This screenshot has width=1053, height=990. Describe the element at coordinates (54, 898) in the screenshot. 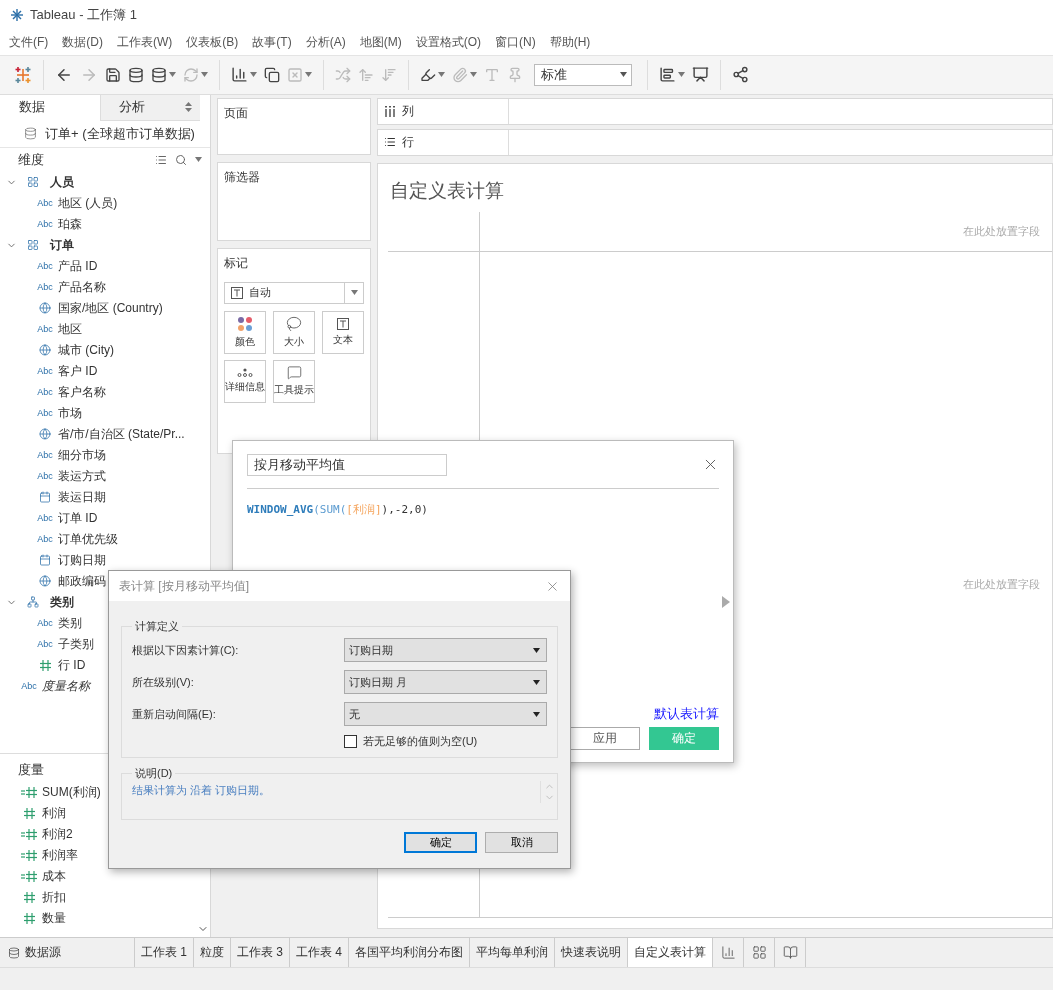

I see `measure-field: 折扣` at that location.